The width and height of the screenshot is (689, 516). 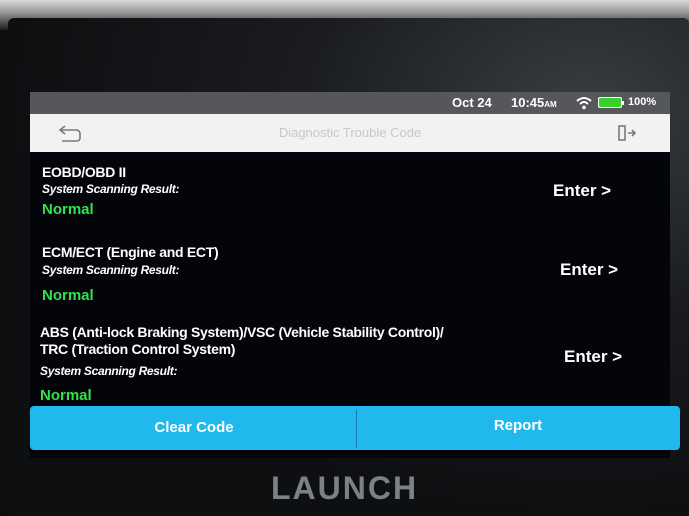 What do you see at coordinates (642, 102) in the screenshot?
I see `battery-percent: 100%` at bounding box center [642, 102].